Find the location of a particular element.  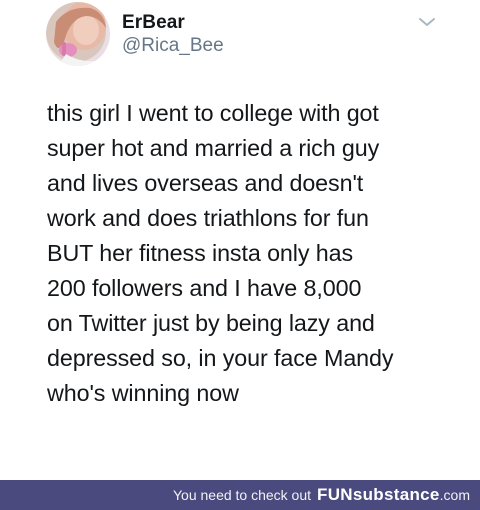

footer-tagline: You need to check out is located at coordinates (242, 495).